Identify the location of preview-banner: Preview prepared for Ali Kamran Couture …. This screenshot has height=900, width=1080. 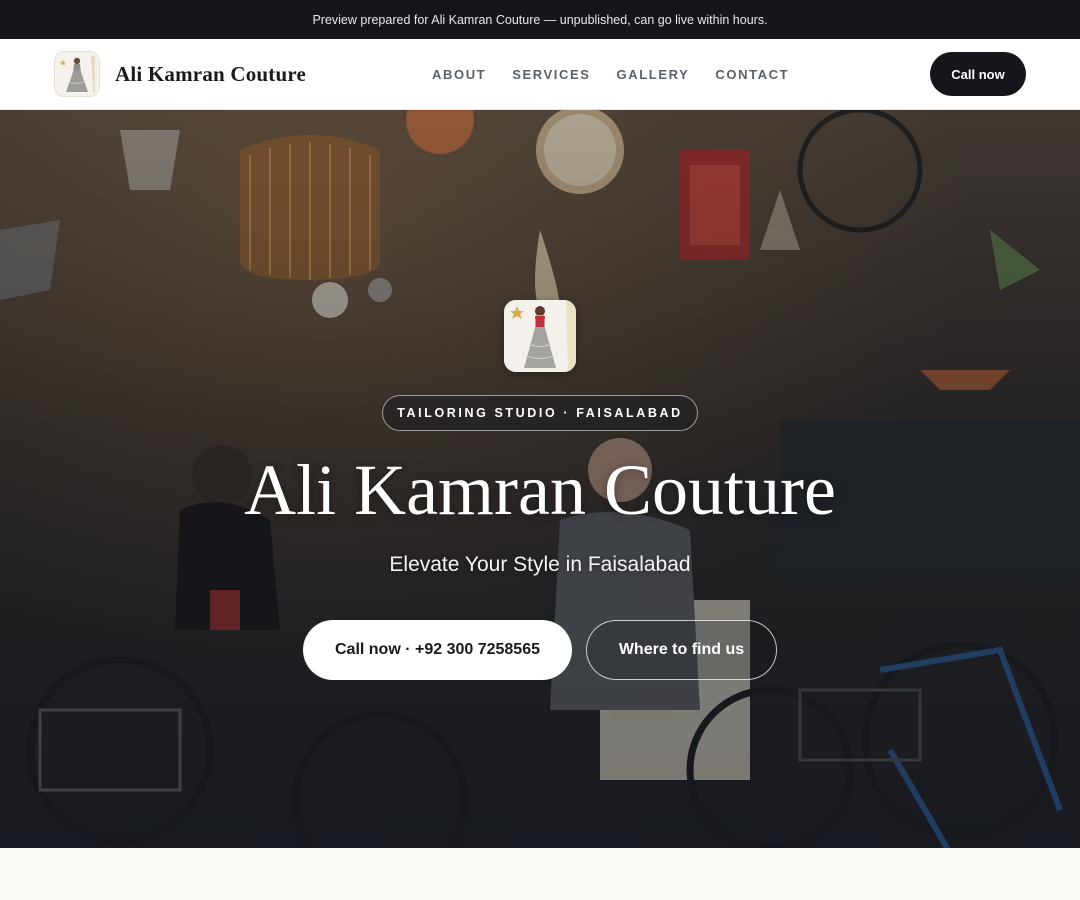
(540, 19).